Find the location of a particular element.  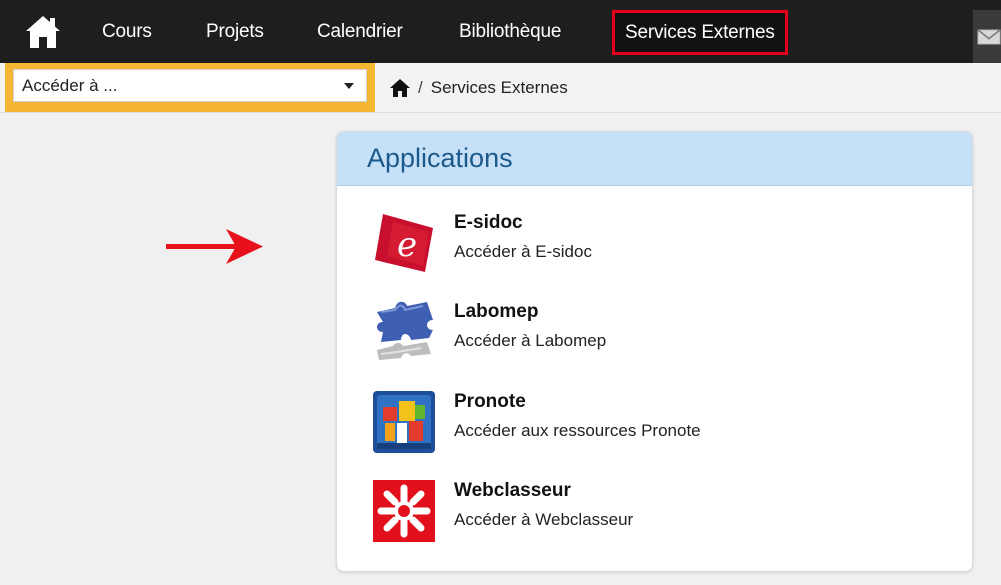

app-description: Accéder à E-sidoc is located at coordinates (523, 251).